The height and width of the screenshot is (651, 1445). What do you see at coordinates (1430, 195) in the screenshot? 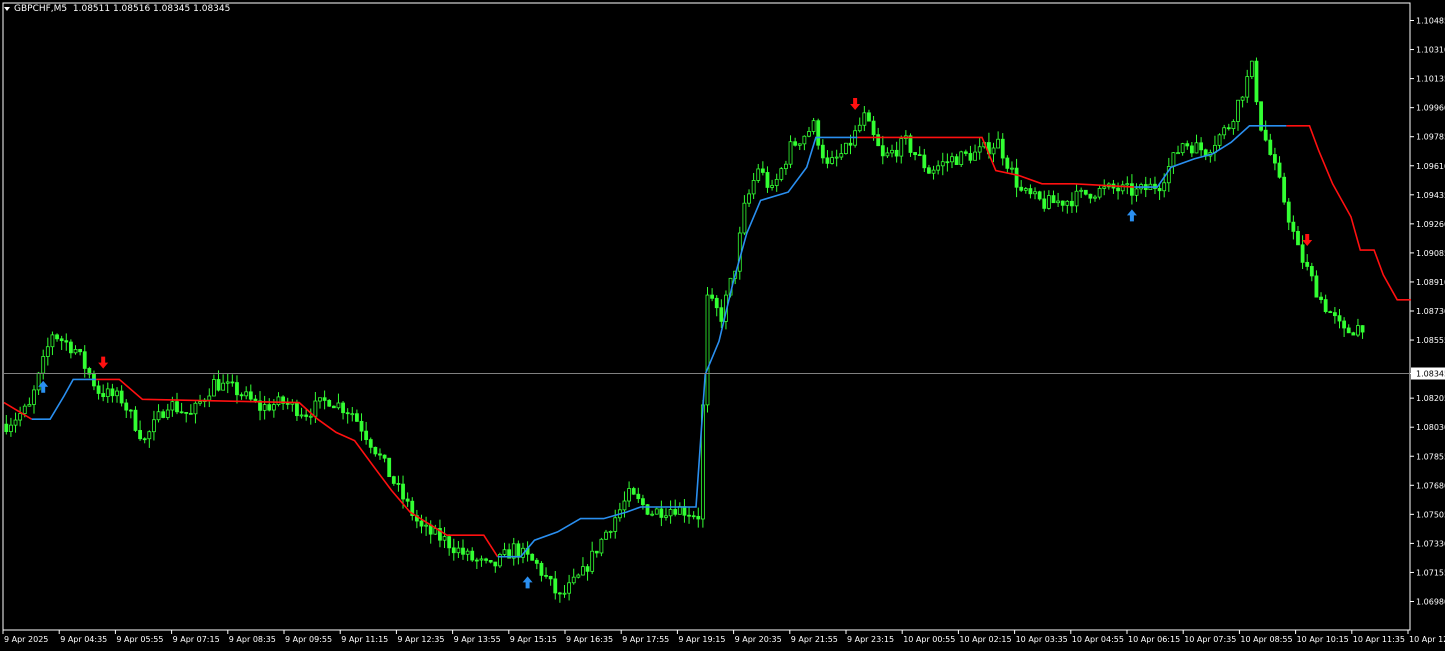
I see `price-label: 1.09435` at bounding box center [1430, 195].